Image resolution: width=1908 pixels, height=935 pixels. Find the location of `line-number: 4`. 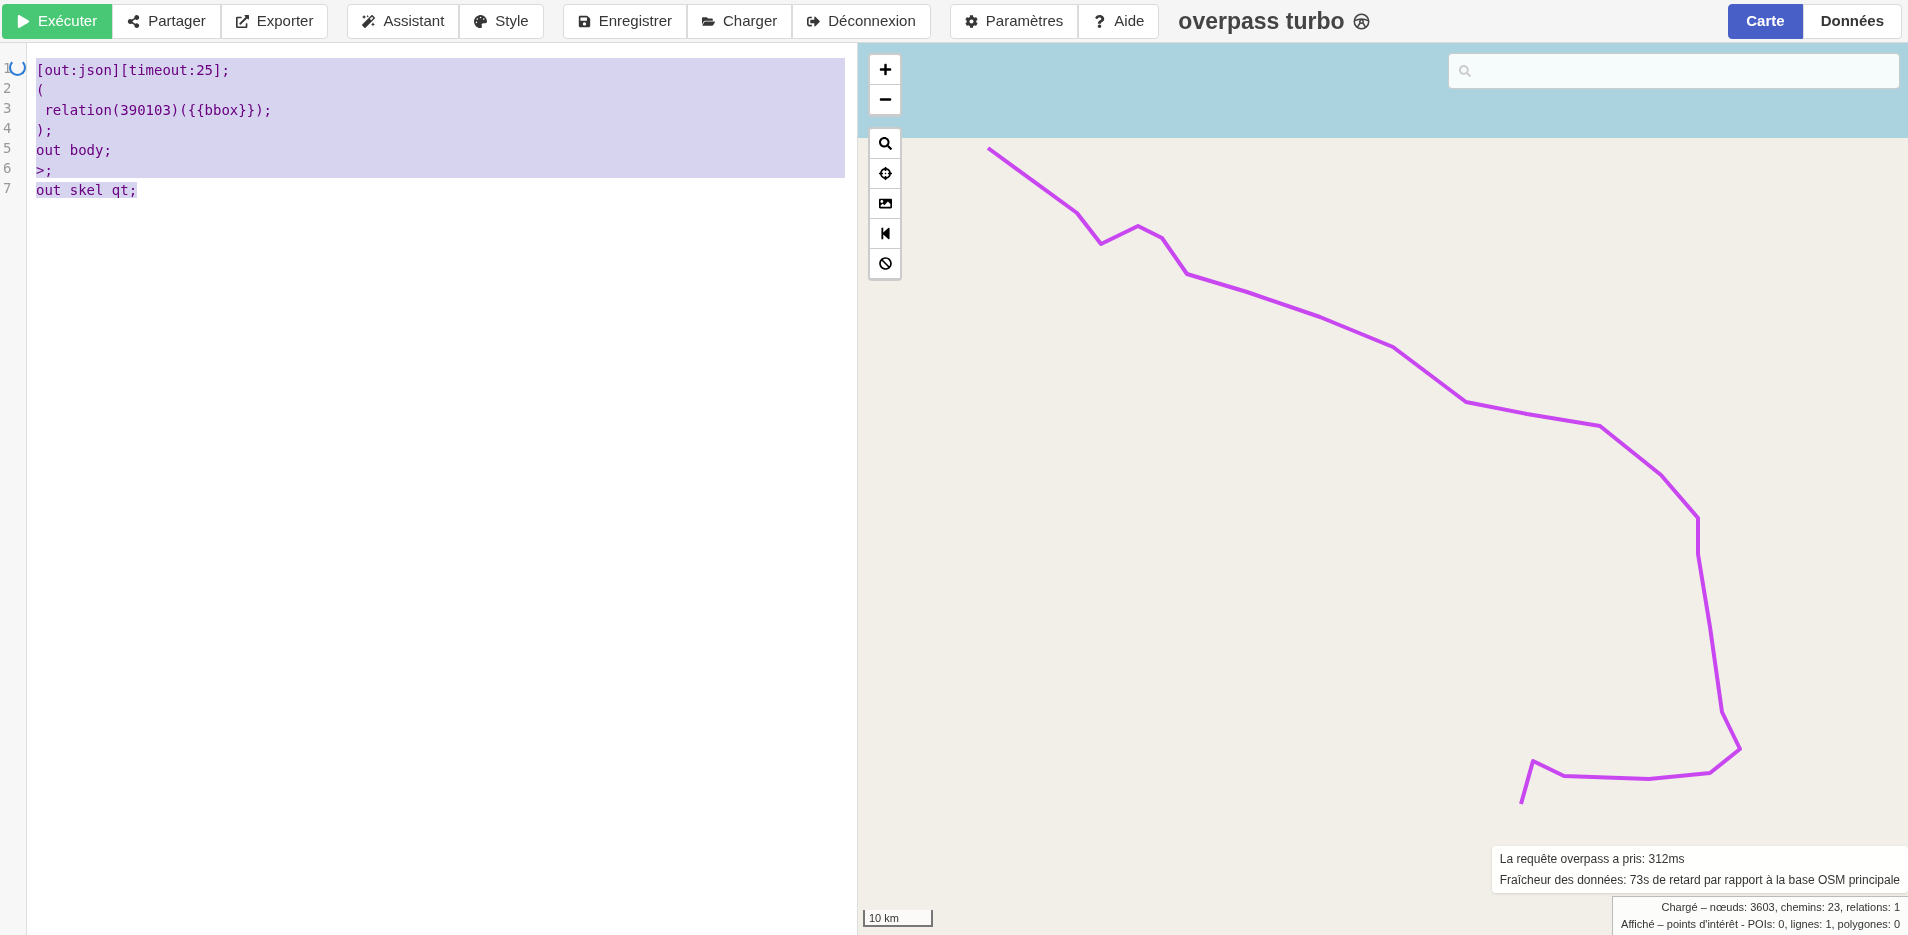

line-number: 4 is located at coordinates (7, 128).